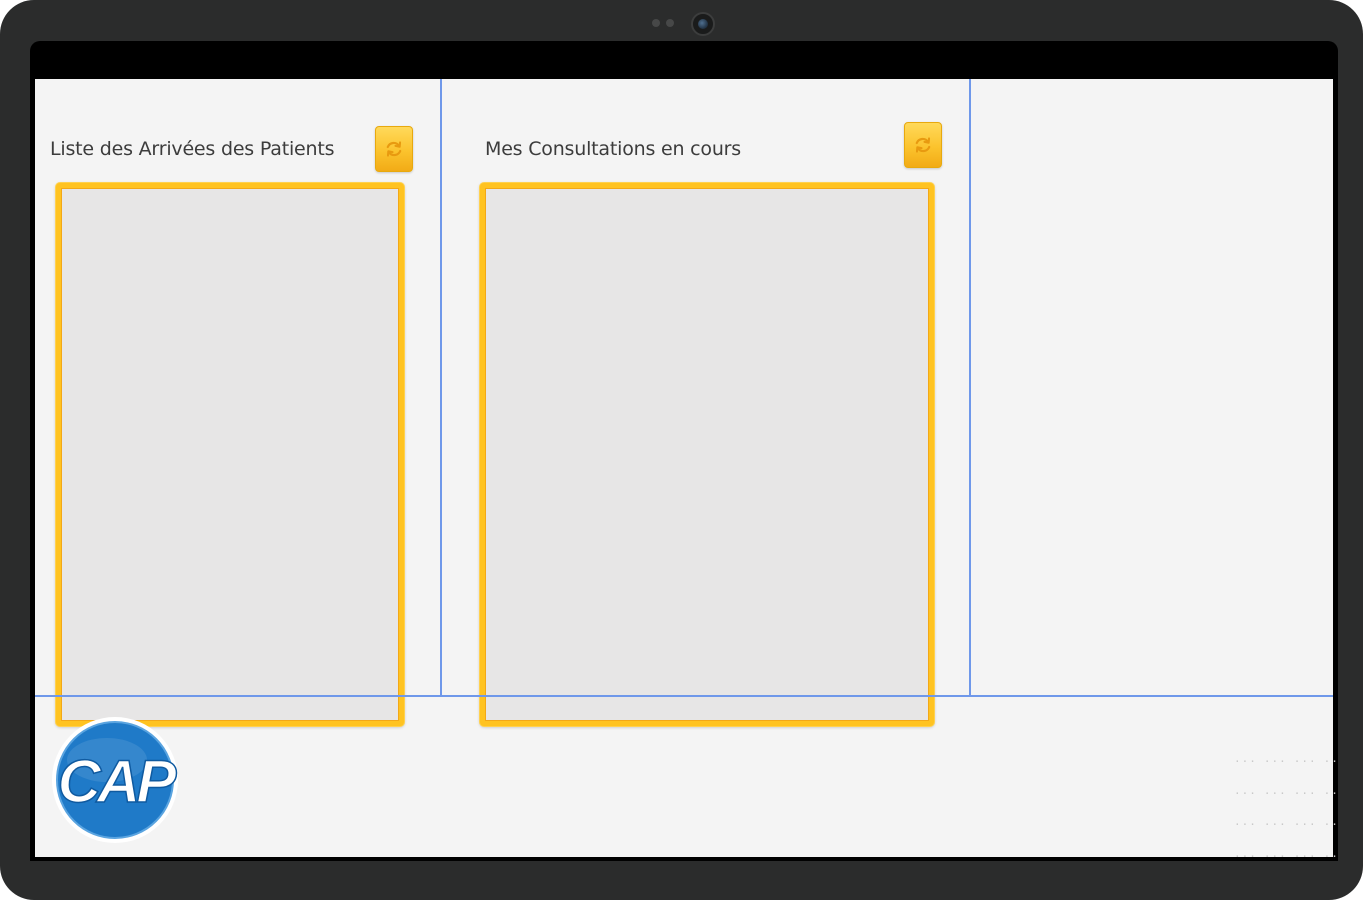  Describe the element at coordinates (703, 24) in the screenshot. I see `camera-icon` at that location.